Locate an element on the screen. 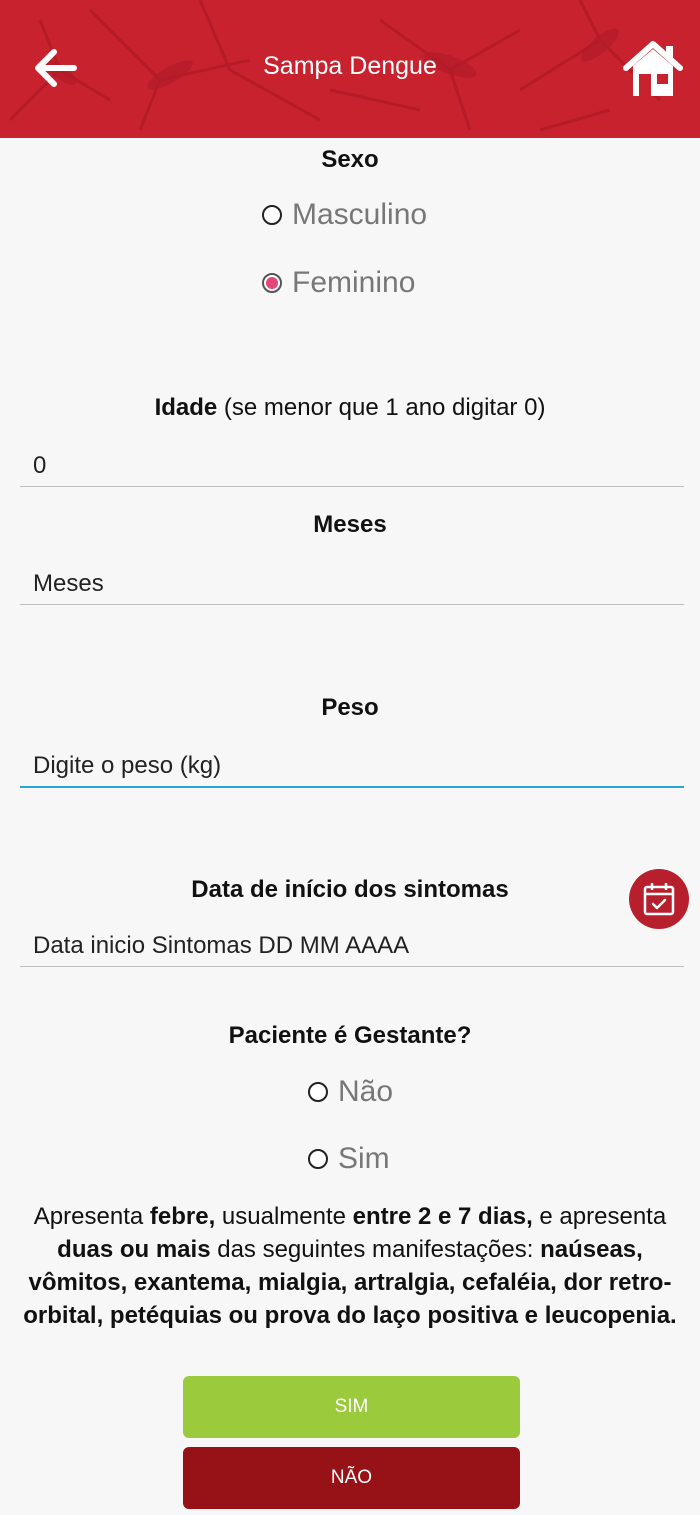 The image size is (700, 1515). desc-text: usualmente is located at coordinates (284, 1216).